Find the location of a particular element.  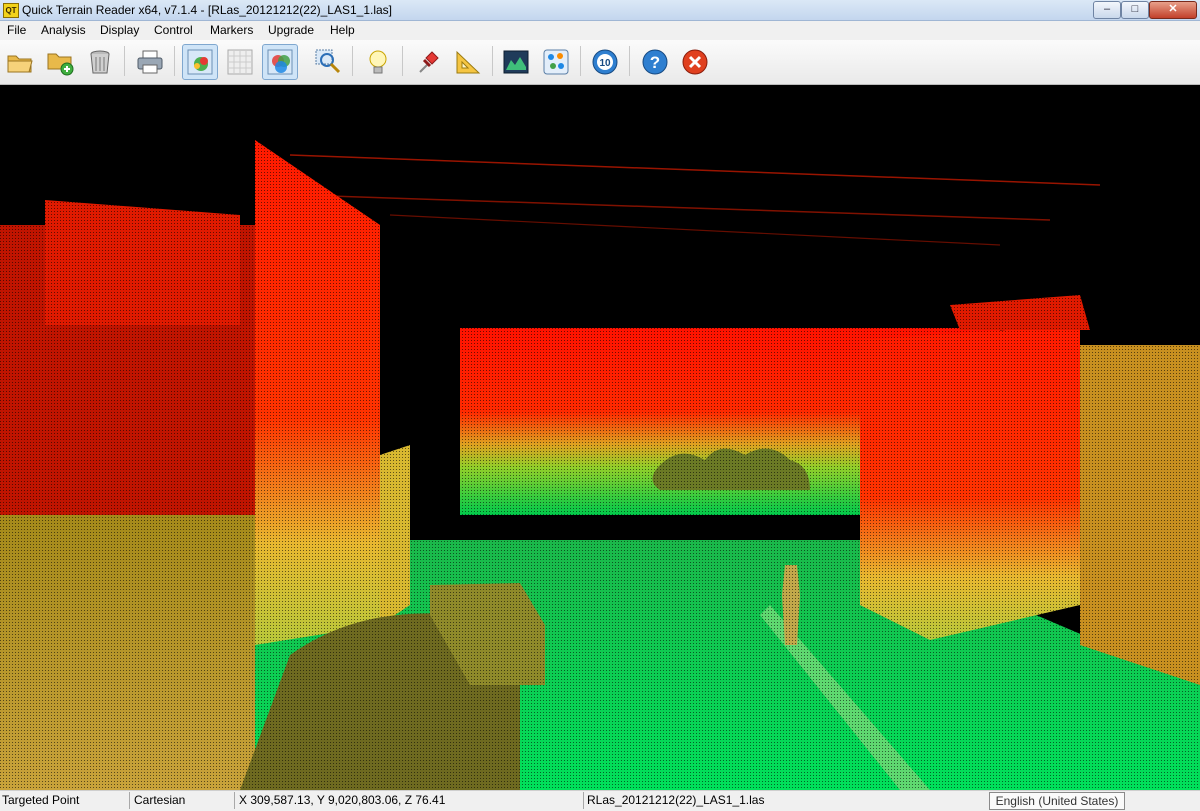

menu-analysis: Analysis is located at coordinates (63, 30).